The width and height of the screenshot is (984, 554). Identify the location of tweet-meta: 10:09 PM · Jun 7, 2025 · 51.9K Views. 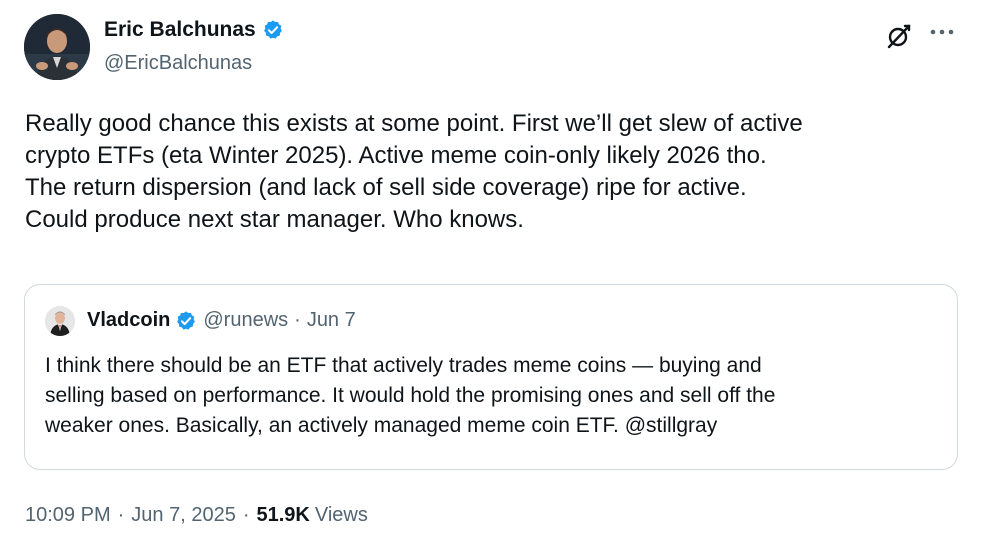
(196, 515).